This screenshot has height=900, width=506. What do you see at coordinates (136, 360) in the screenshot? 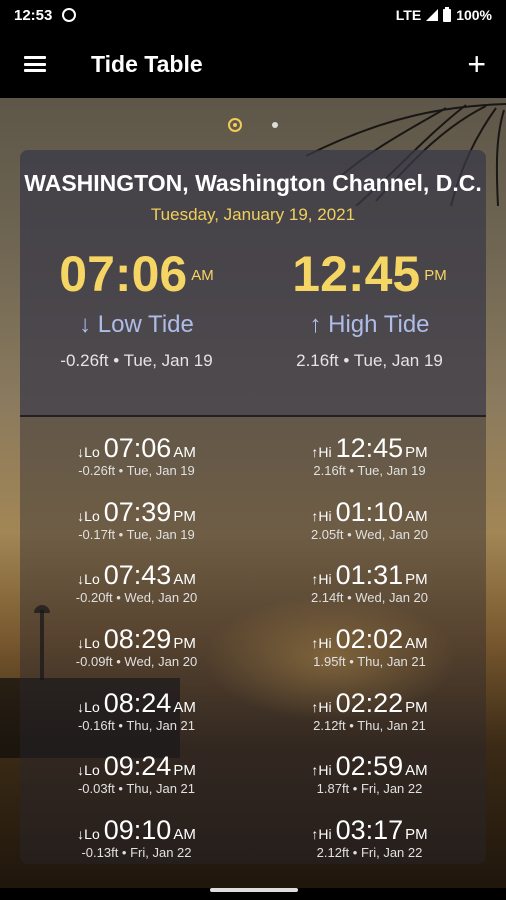
I see `low-tide-detail: -0.26ft • Tue, Jan 19` at bounding box center [136, 360].